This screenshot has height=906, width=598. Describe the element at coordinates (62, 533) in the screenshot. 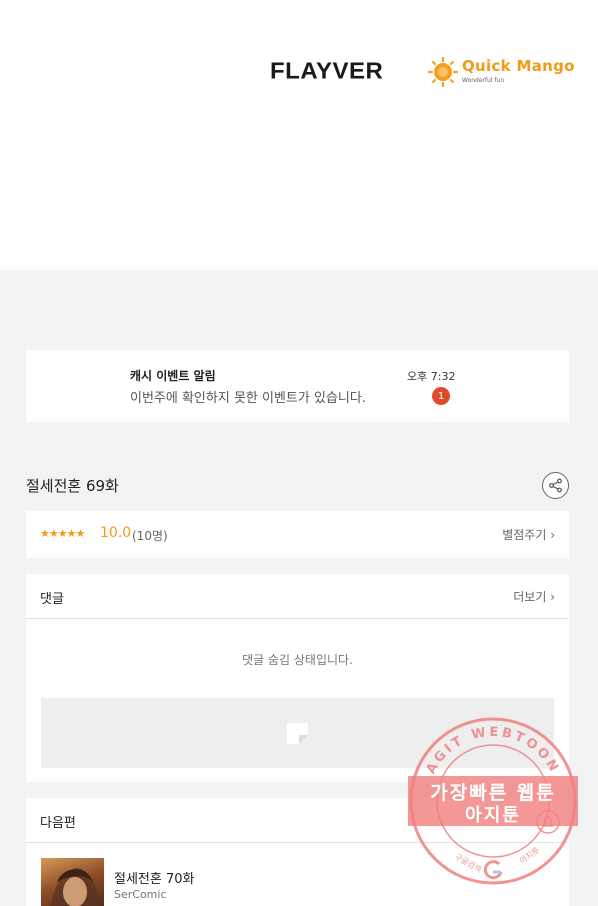

I see `rating-stars: ★★★★★` at that location.